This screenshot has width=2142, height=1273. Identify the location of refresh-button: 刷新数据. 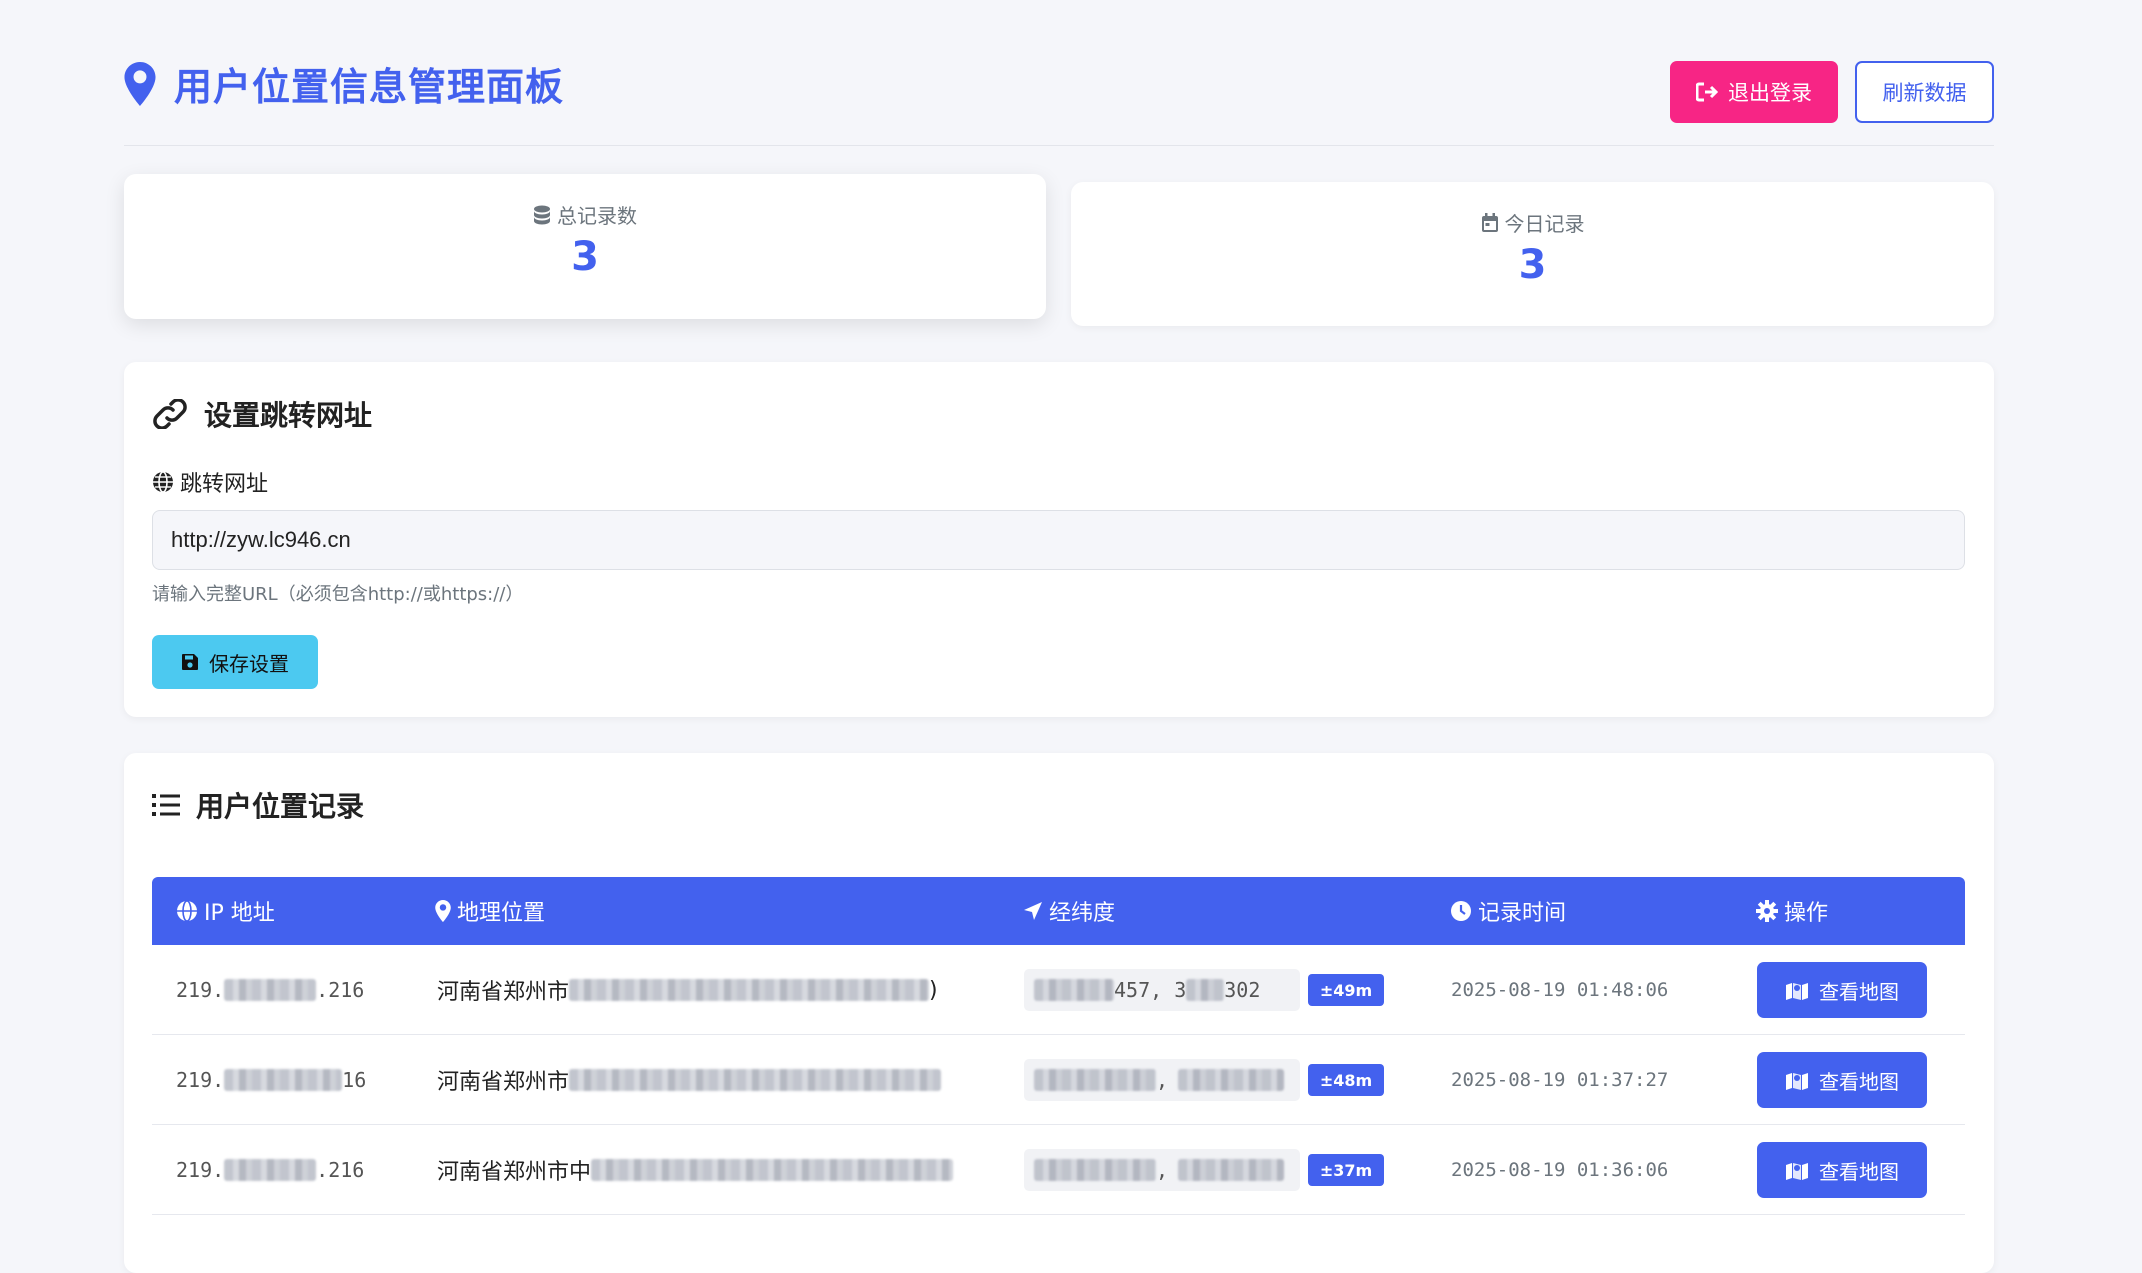
(1924, 92).